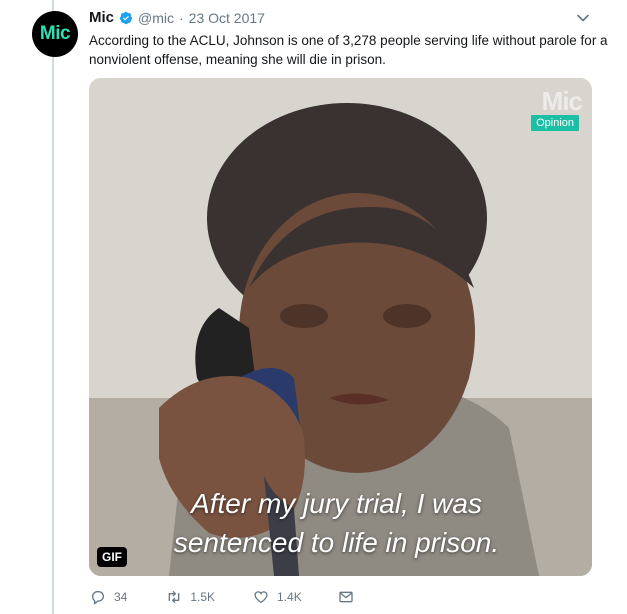 This screenshot has height=614, width=627. Describe the element at coordinates (562, 101) in the screenshot. I see `mic-watermark: Mic` at that location.